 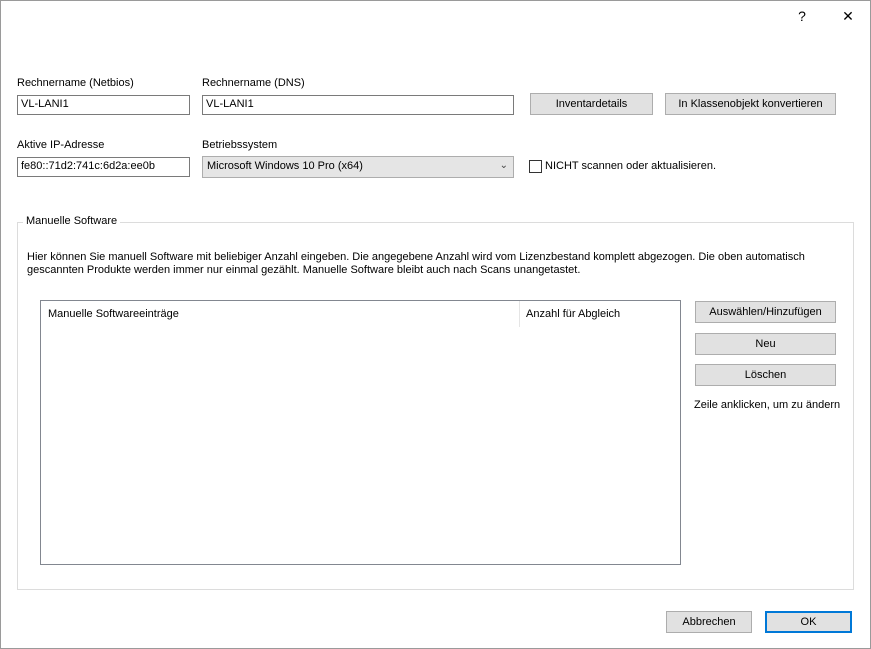 I want to click on close-button: ✕, so click(x=848, y=16).